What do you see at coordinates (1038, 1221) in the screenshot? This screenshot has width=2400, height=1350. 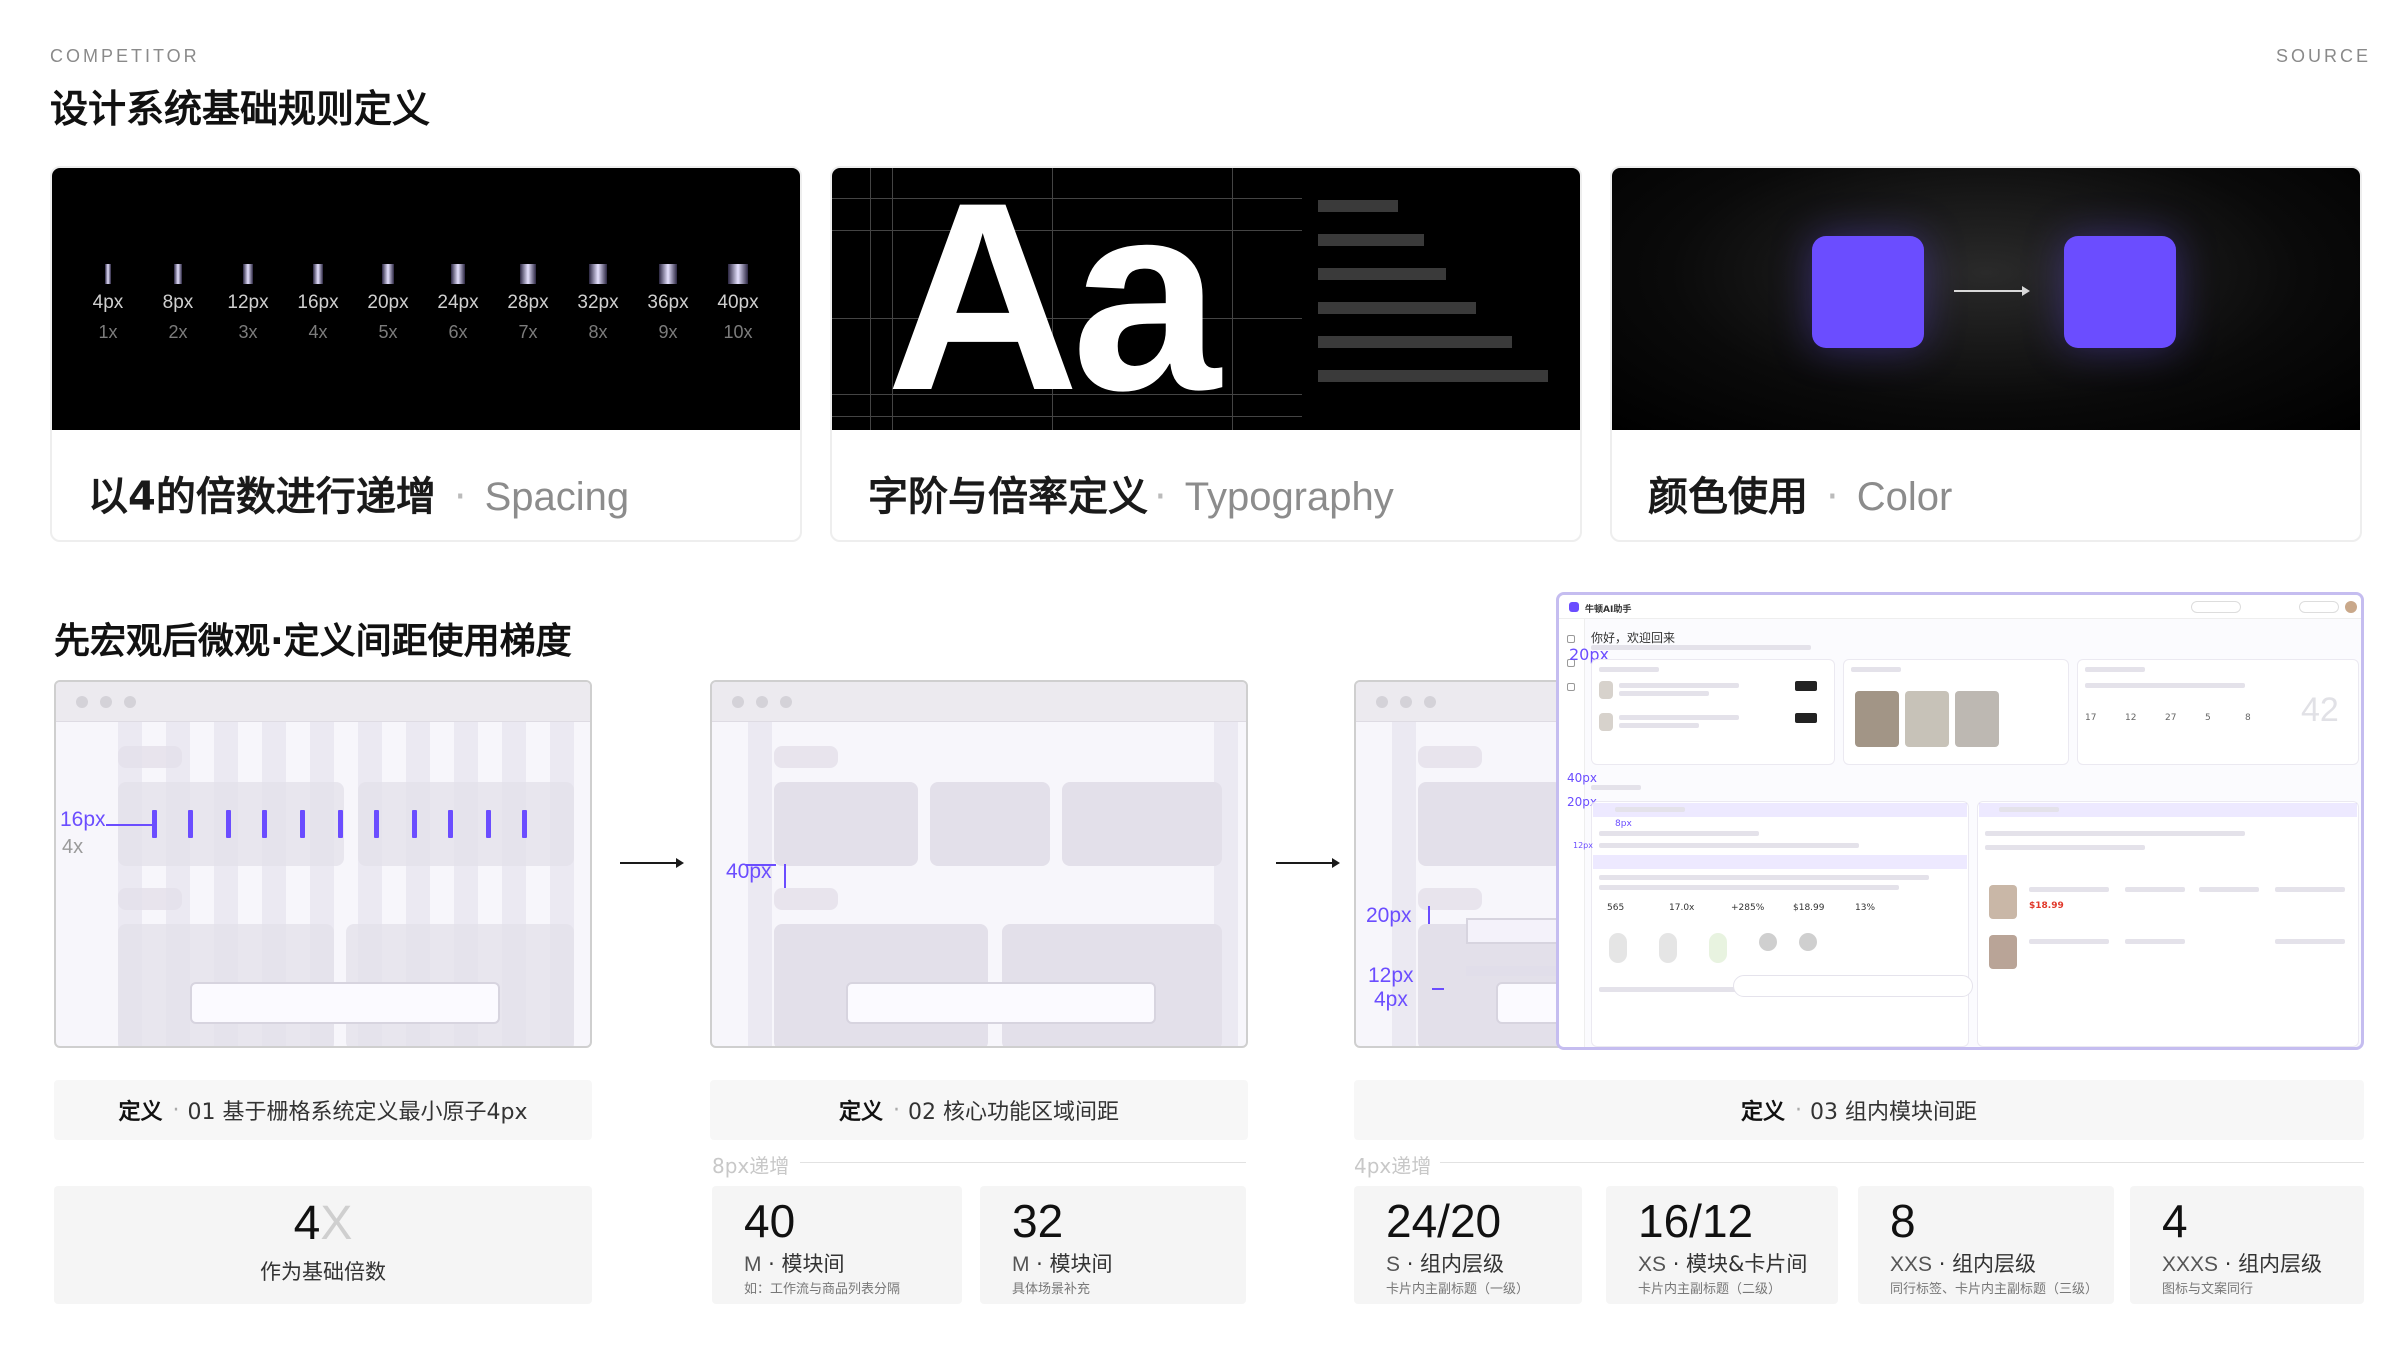 I see `stat-number: 32` at bounding box center [1038, 1221].